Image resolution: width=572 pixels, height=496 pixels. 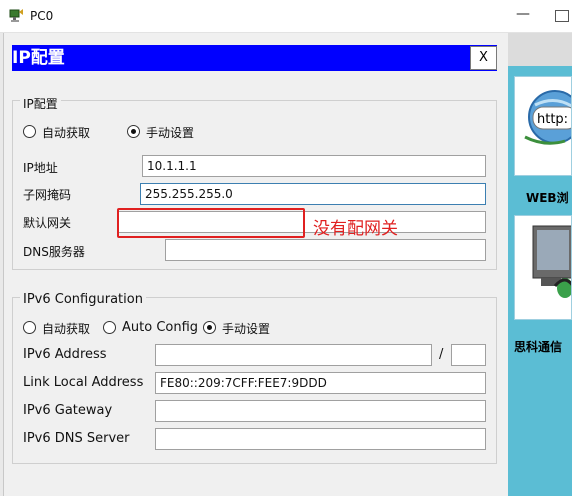 What do you see at coordinates (38, 58) in the screenshot?
I see `dialog-title: IP配置` at bounding box center [38, 58].